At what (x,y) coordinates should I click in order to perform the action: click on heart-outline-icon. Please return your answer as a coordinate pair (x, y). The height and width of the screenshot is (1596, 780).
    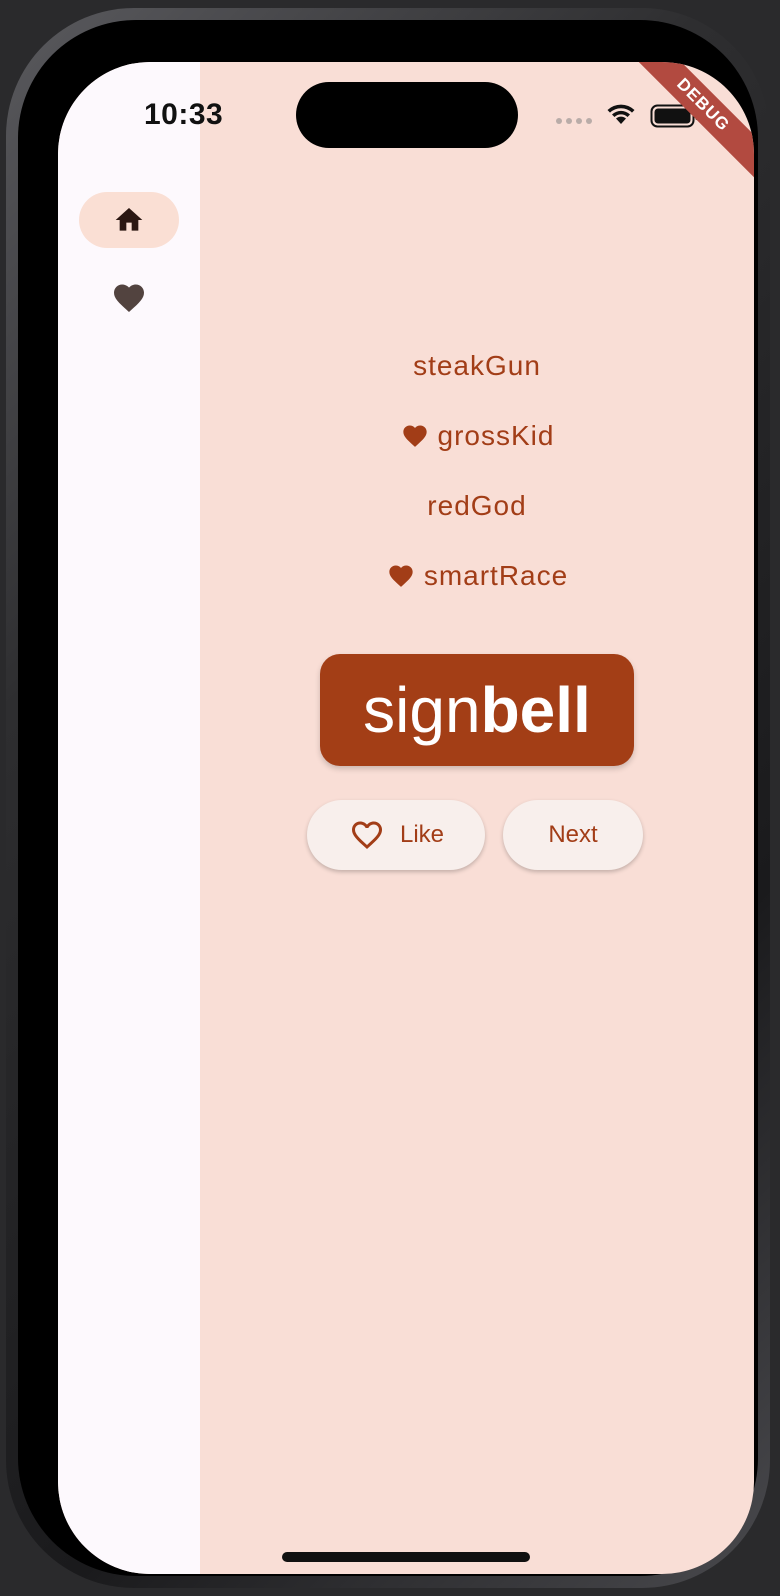
    Looking at the image, I should click on (366, 835).